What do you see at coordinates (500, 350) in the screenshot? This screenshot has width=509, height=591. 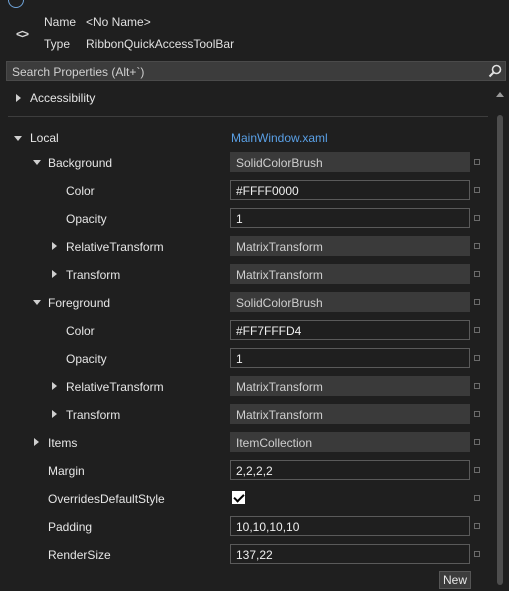 I see `scrollbar-thumb` at bounding box center [500, 350].